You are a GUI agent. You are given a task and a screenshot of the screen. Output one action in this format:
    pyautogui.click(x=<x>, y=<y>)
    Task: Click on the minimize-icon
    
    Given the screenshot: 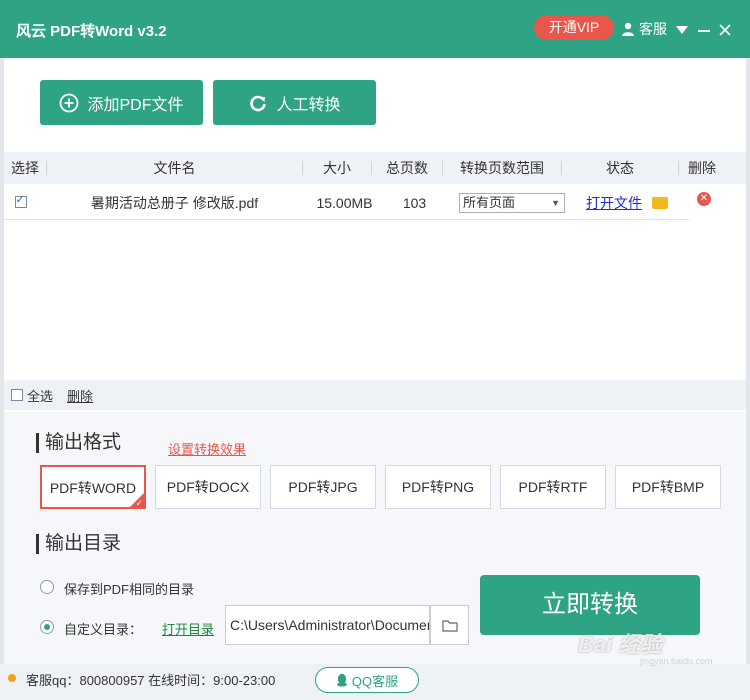 What is the action you would take?
    pyautogui.click(x=704, y=31)
    